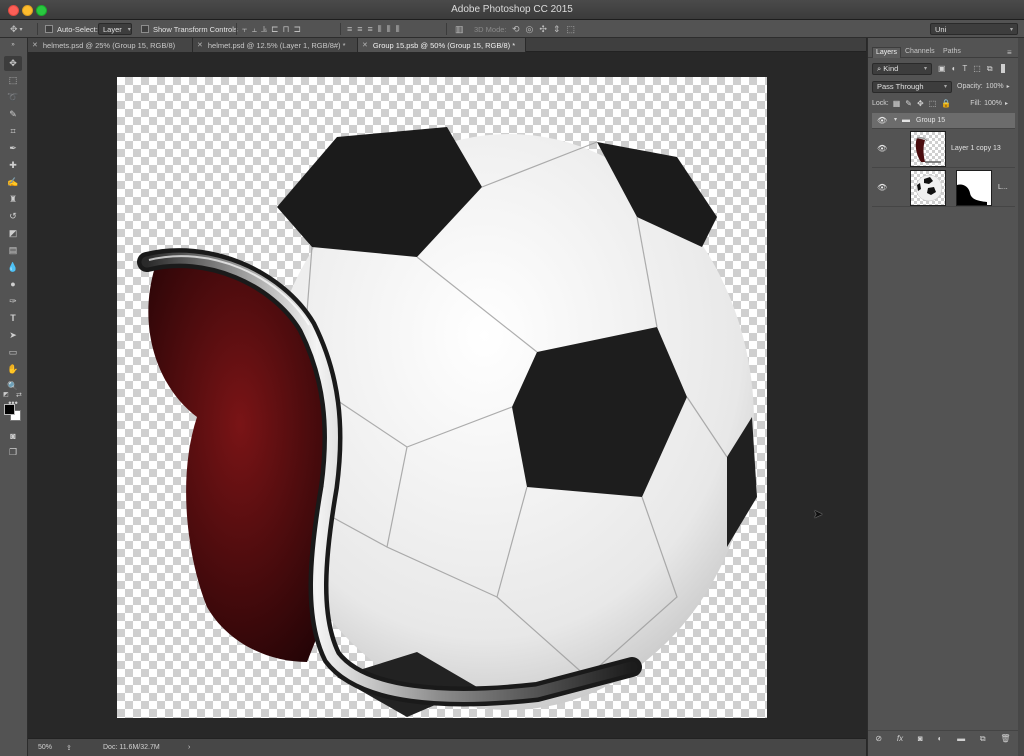 This screenshot has width=1024, height=756. Describe the element at coordinates (13, 233) in the screenshot. I see `eraser-tool: ◩` at that location.